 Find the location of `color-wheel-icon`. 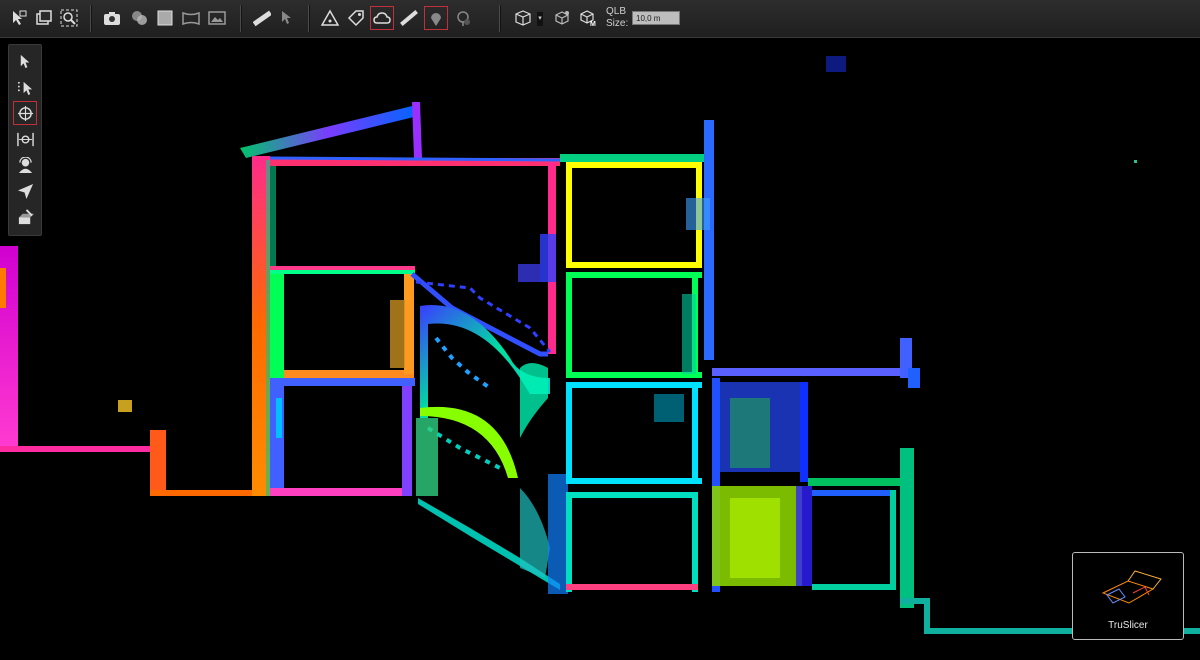

color-wheel-icon is located at coordinates (139, 18).